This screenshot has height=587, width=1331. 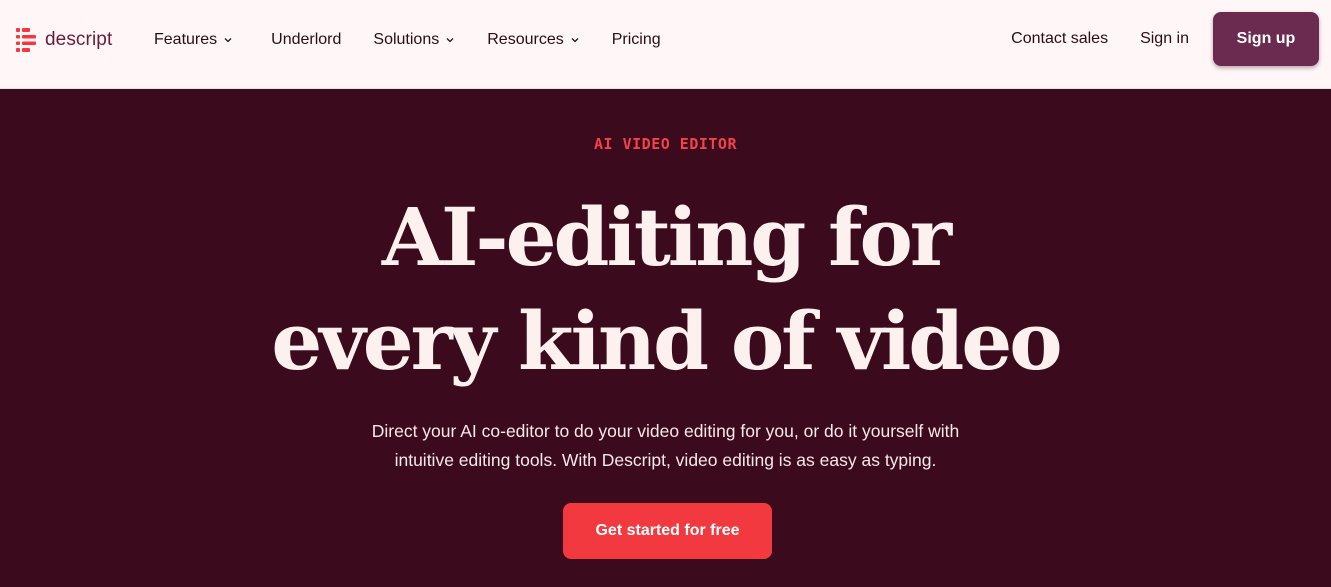 I want to click on descript-logo-link: descript, so click(x=64, y=40).